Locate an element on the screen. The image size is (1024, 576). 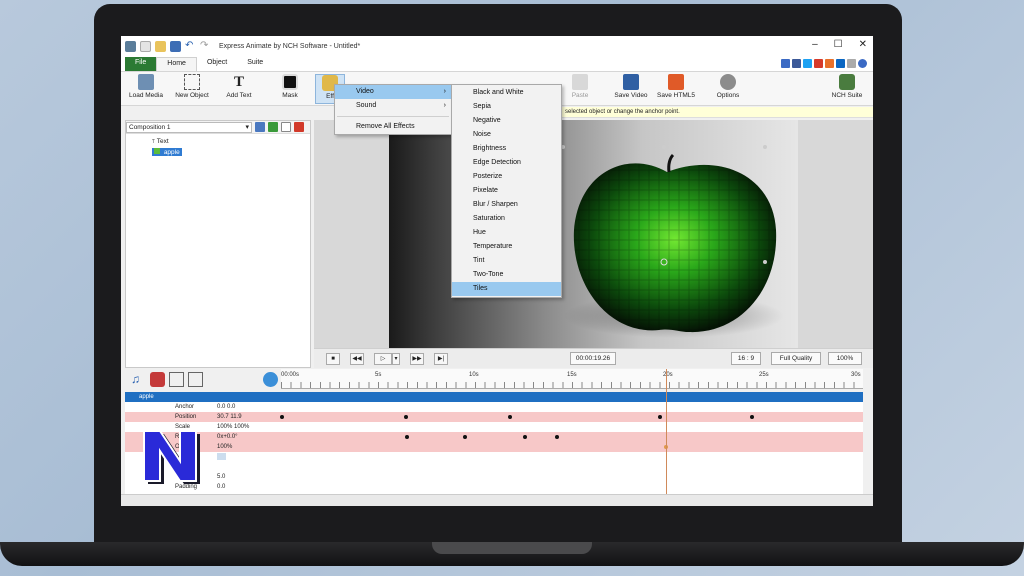
layer-track is located at coordinates (572, 397).